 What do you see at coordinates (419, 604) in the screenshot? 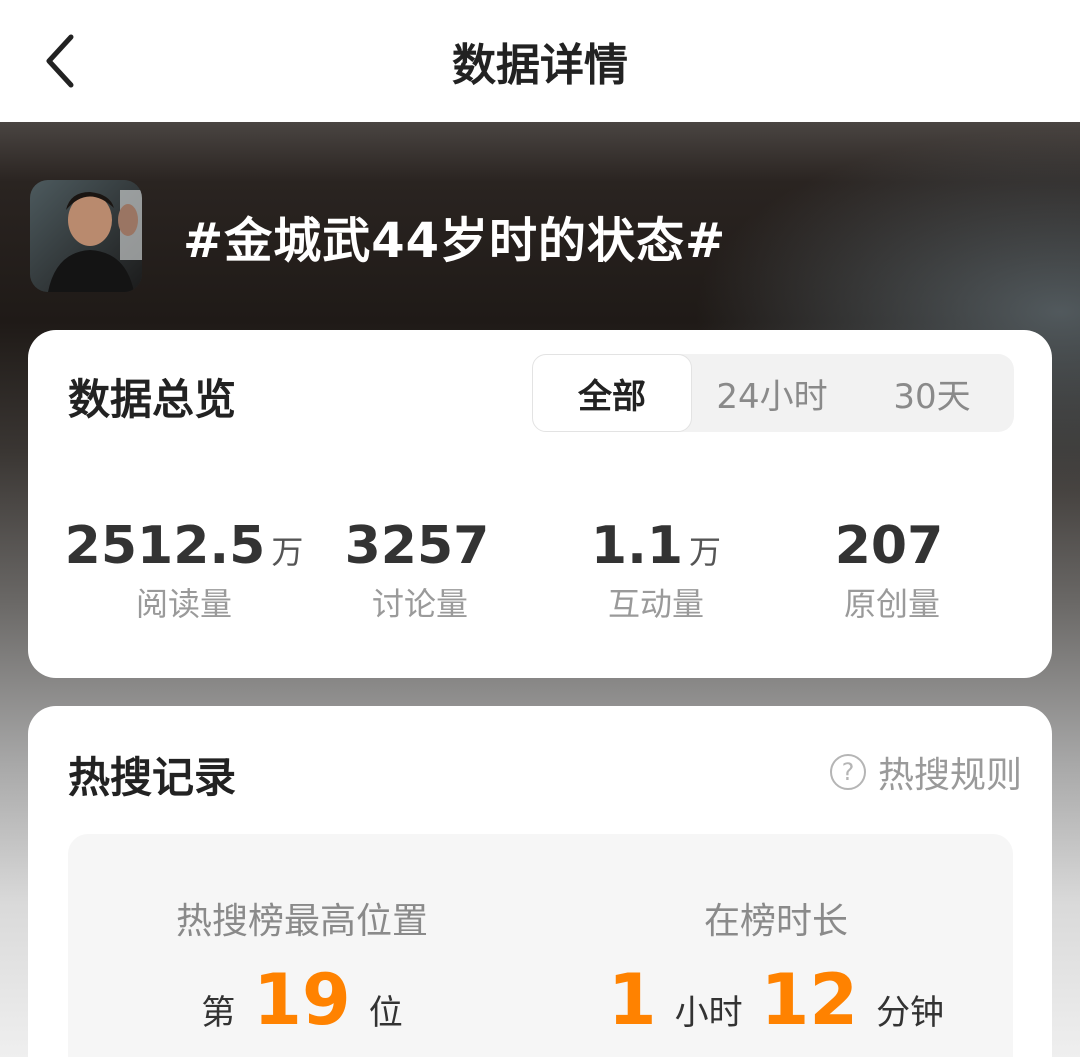
I see `stat-label: 讨论量` at bounding box center [419, 604].